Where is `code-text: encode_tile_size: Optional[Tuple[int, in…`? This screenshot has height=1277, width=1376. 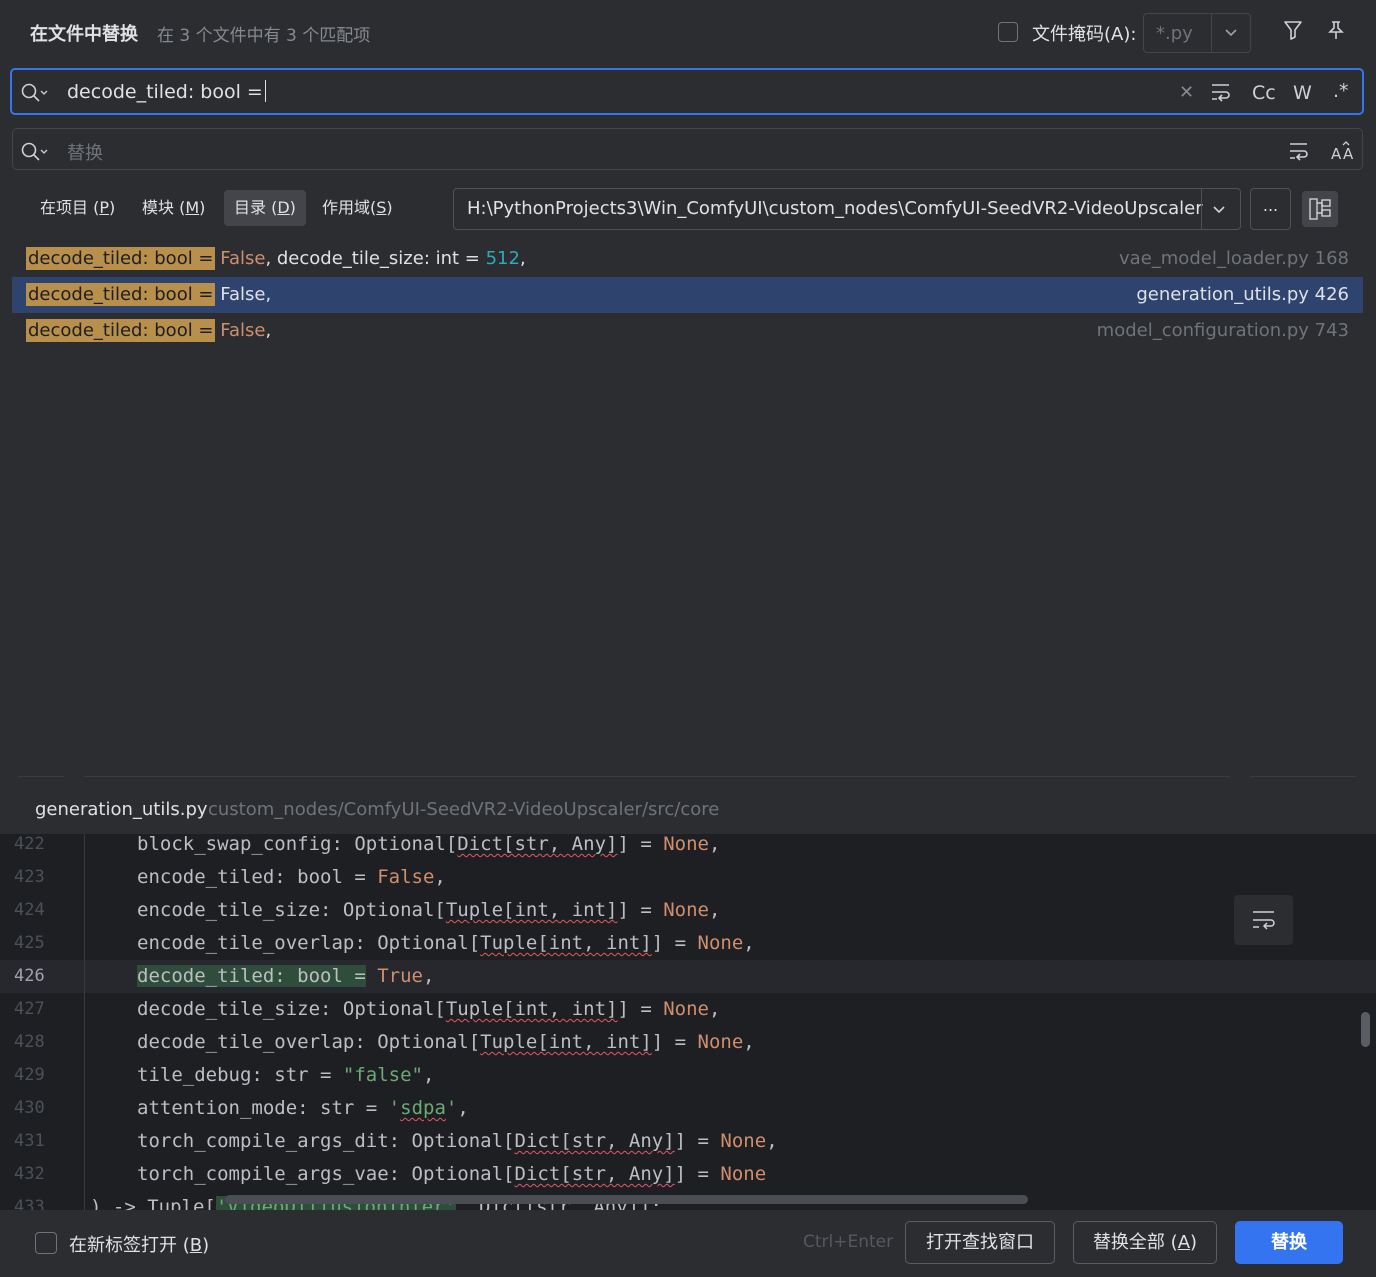 code-text: encode_tile_size: Optional[Tuple[int, in… is located at coordinates (429, 910).